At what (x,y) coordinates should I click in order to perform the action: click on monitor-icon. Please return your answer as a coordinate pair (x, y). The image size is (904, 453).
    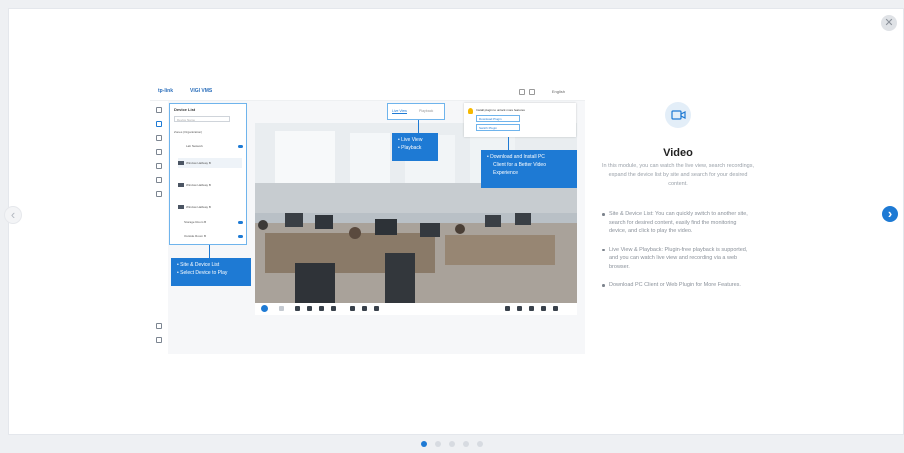
    Looking at the image, I should click on (522, 92).